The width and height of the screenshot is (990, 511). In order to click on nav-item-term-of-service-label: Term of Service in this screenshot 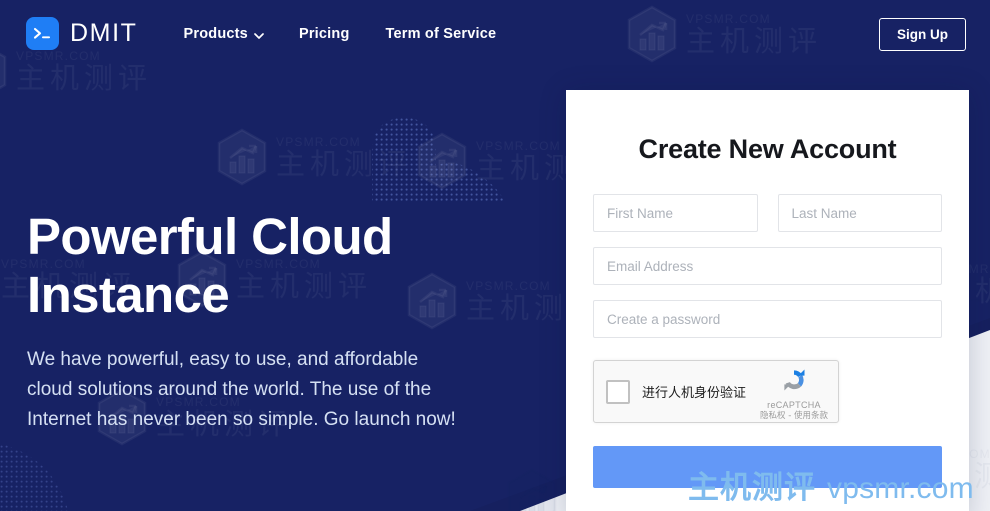, I will do `click(441, 33)`.